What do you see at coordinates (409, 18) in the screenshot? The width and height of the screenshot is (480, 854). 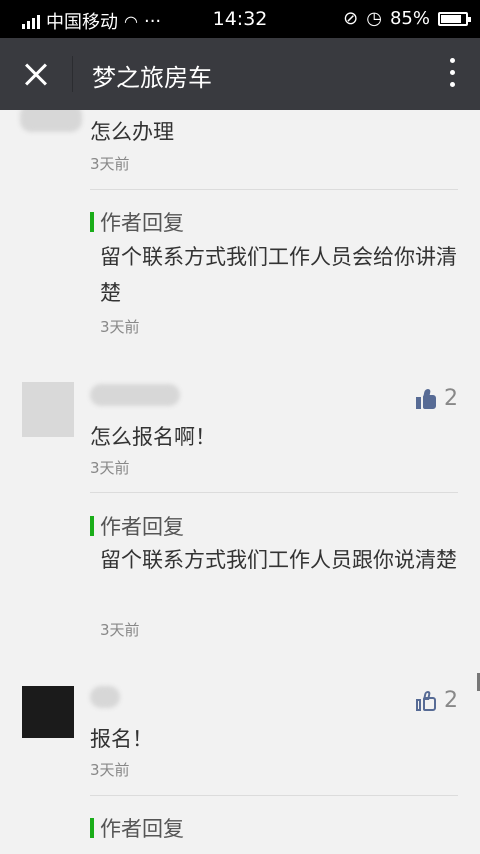 I see `battery-percent: 85%` at bounding box center [409, 18].